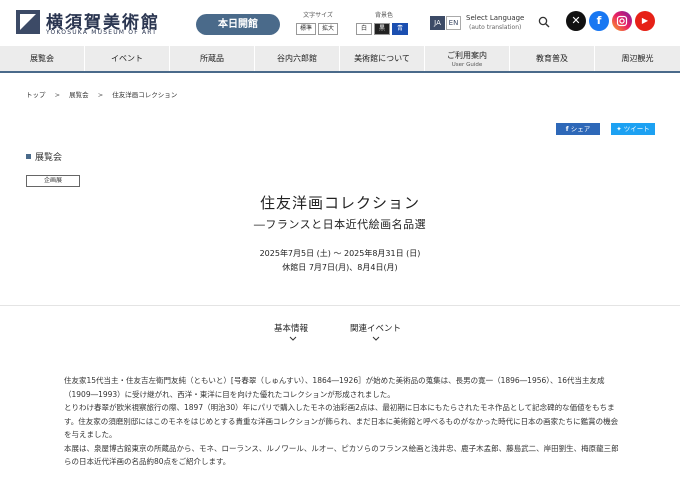  What do you see at coordinates (318, 22) in the screenshot?
I see `font-size-control: 文字サイズ 標準 拡大` at bounding box center [318, 22].